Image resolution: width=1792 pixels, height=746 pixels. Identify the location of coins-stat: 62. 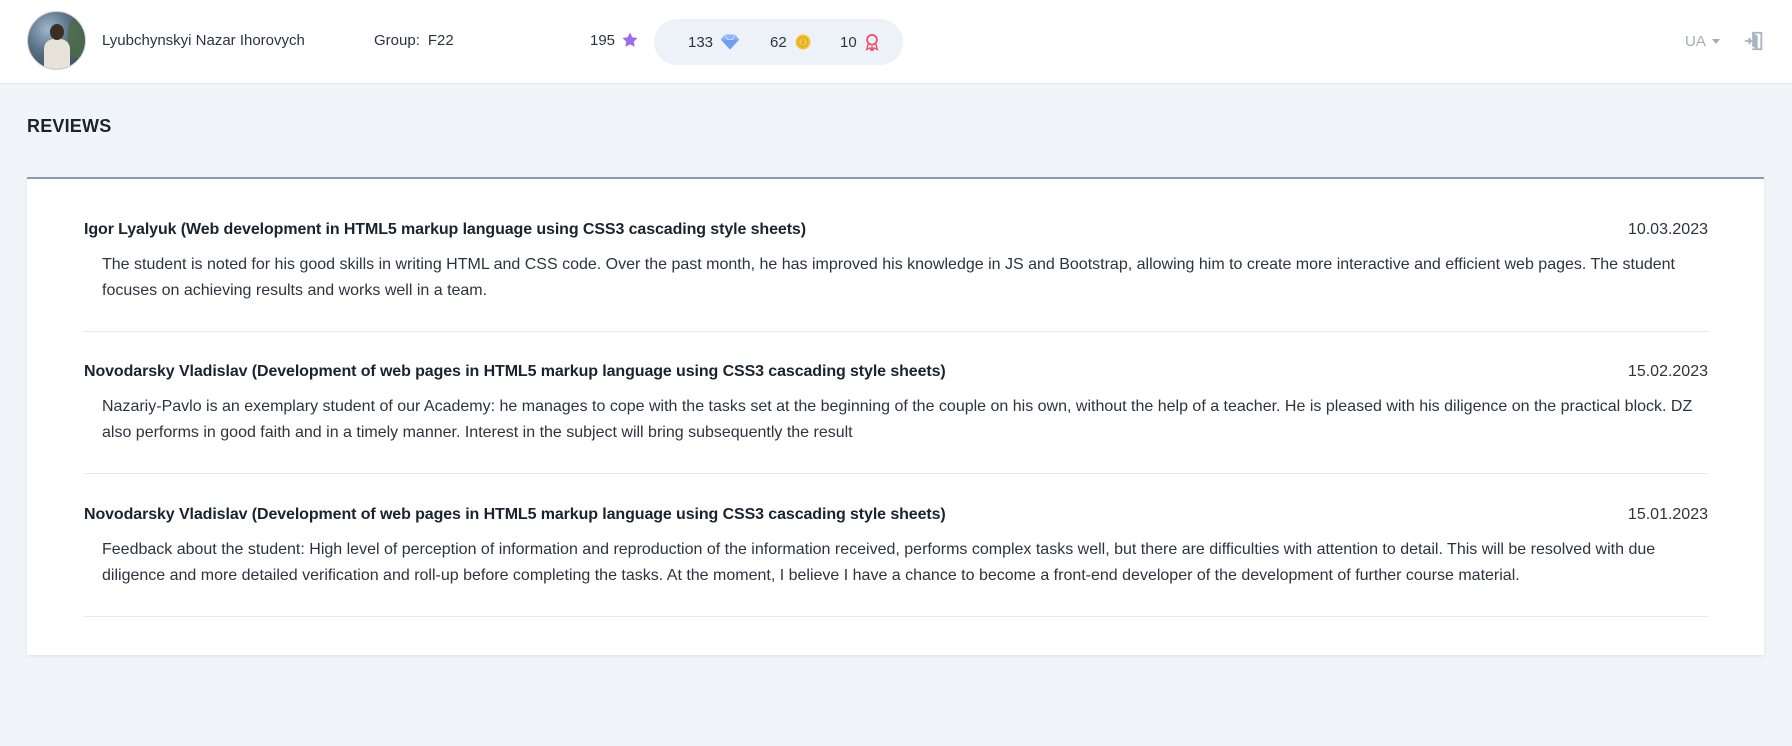
(805, 42).